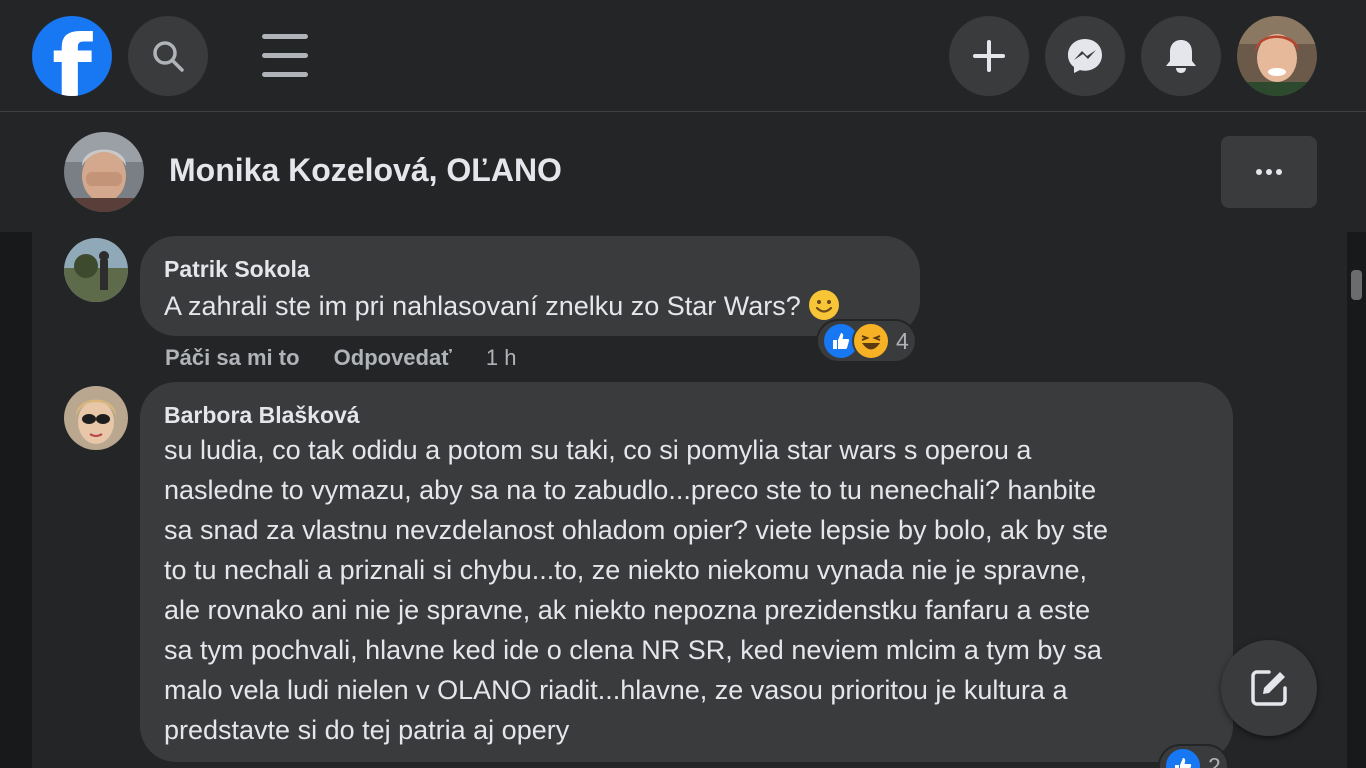 The image size is (1366, 768). I want to click on search-icon, so click(168, 56).